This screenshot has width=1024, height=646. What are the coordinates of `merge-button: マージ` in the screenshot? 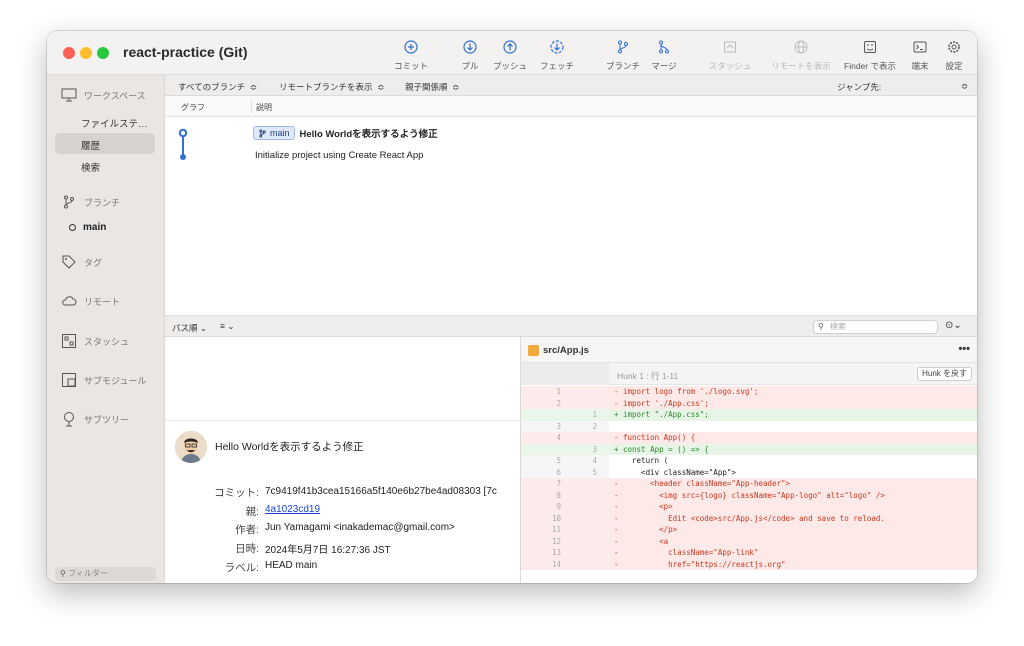 It's located at (664, 56).